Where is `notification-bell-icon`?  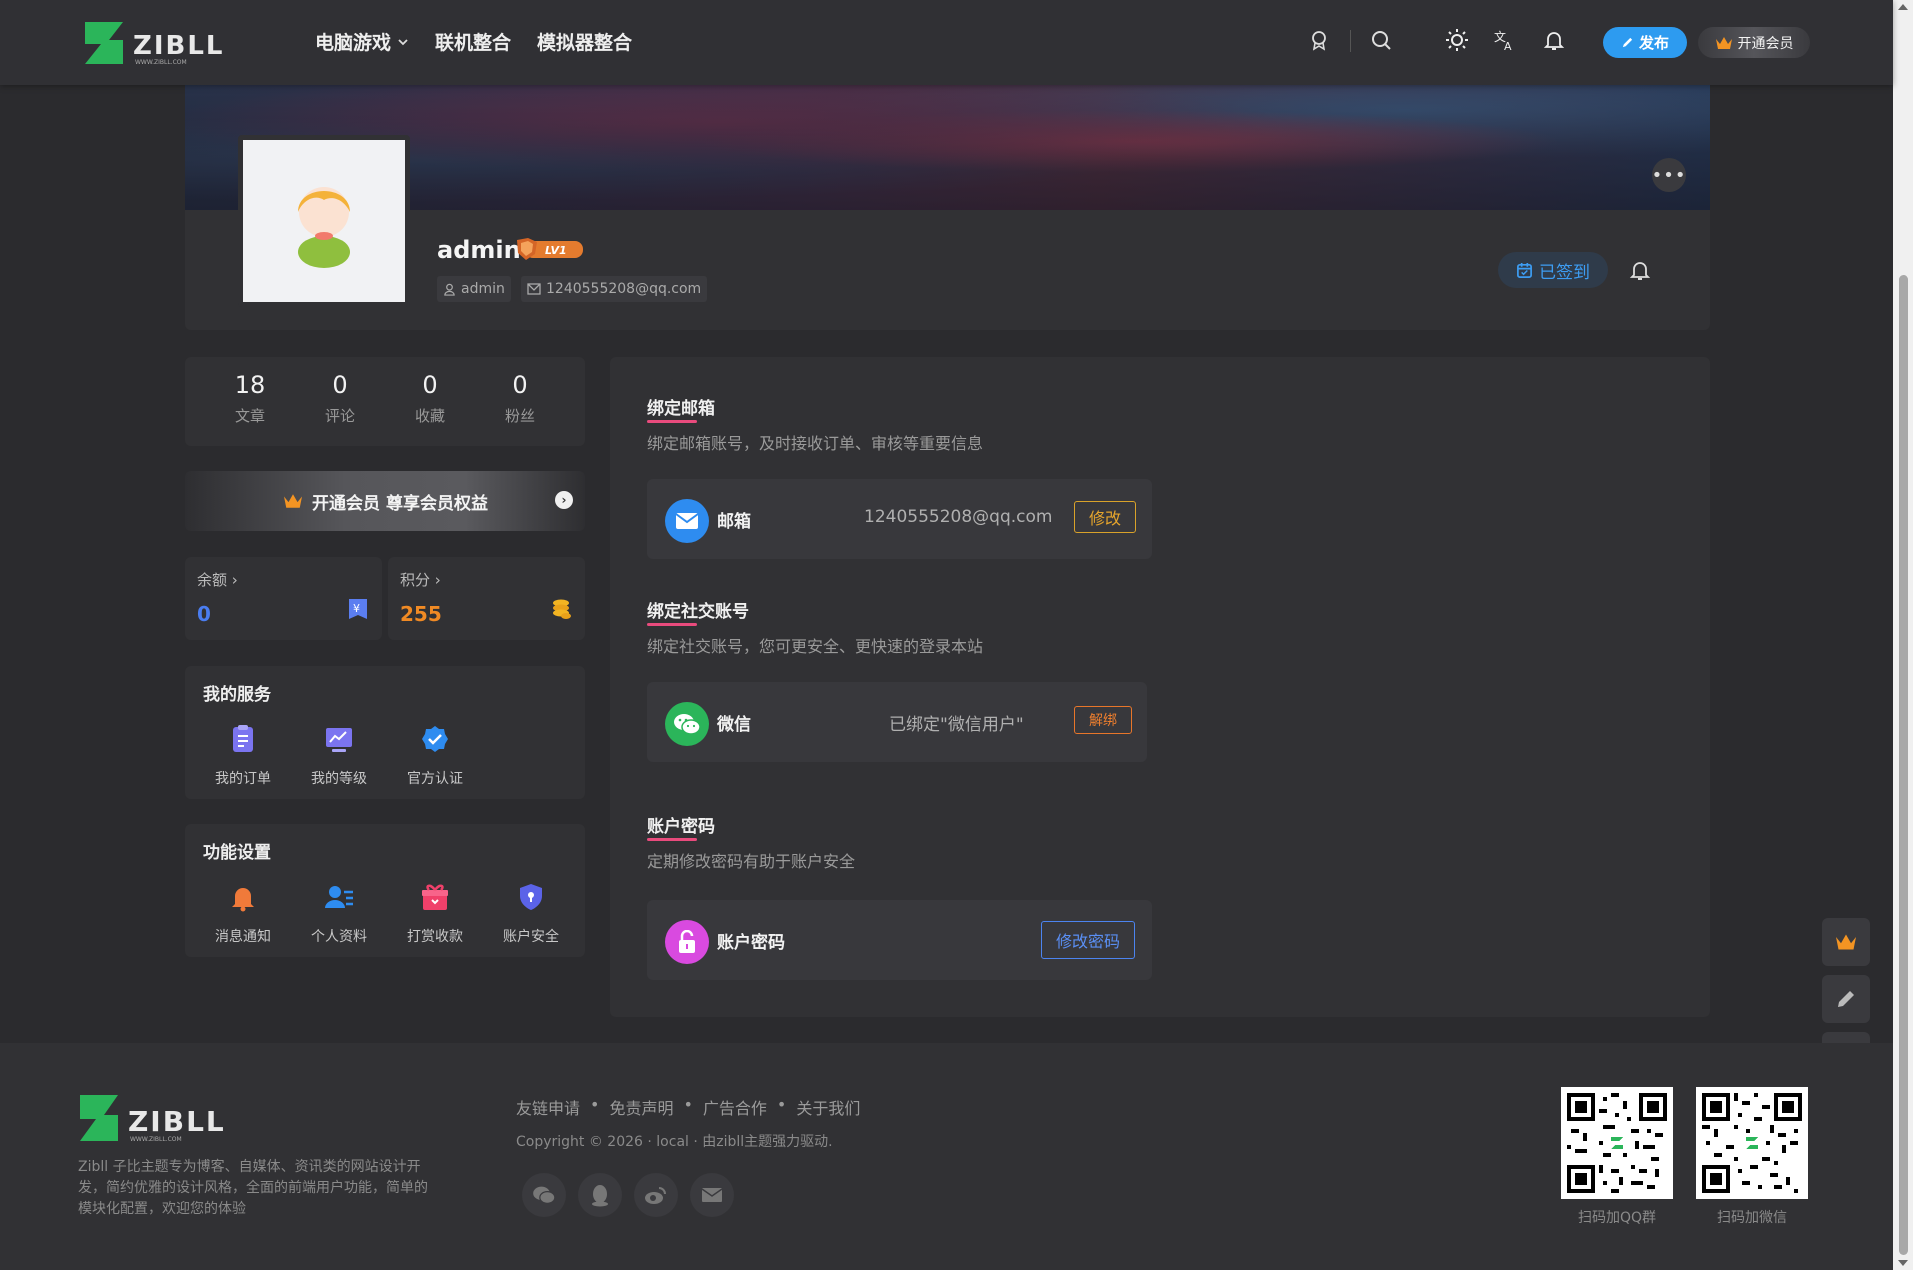
notification-bell-icon is located at coordinates (1640, 270).